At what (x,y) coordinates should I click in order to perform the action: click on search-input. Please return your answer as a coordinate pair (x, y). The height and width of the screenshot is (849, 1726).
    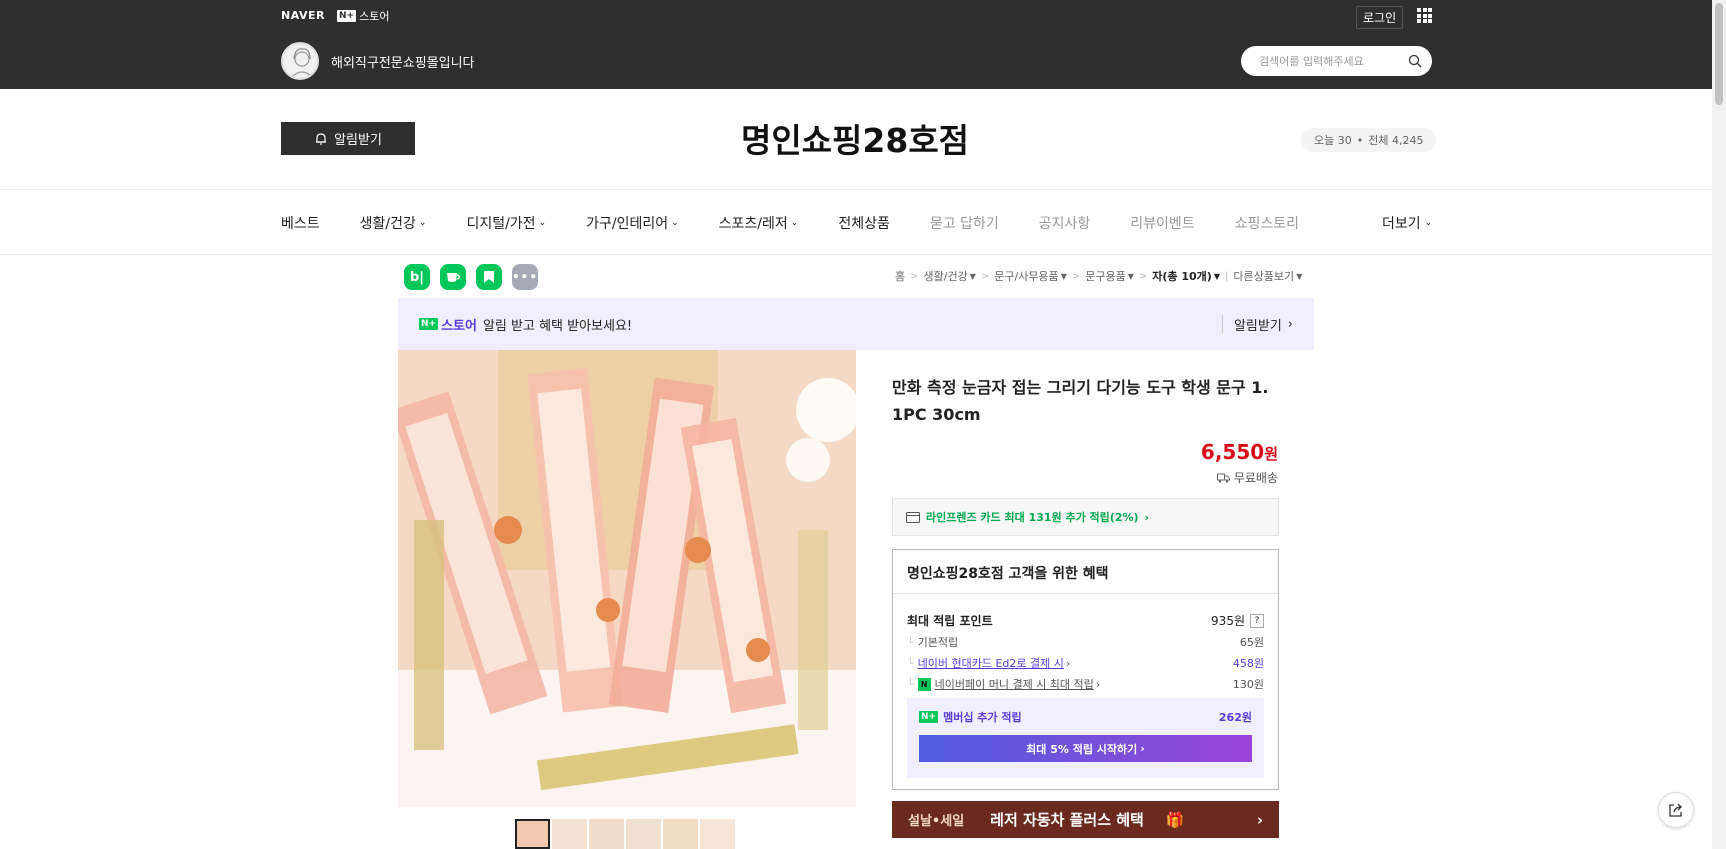
    Looking at the image, I should click on (1329, 61).